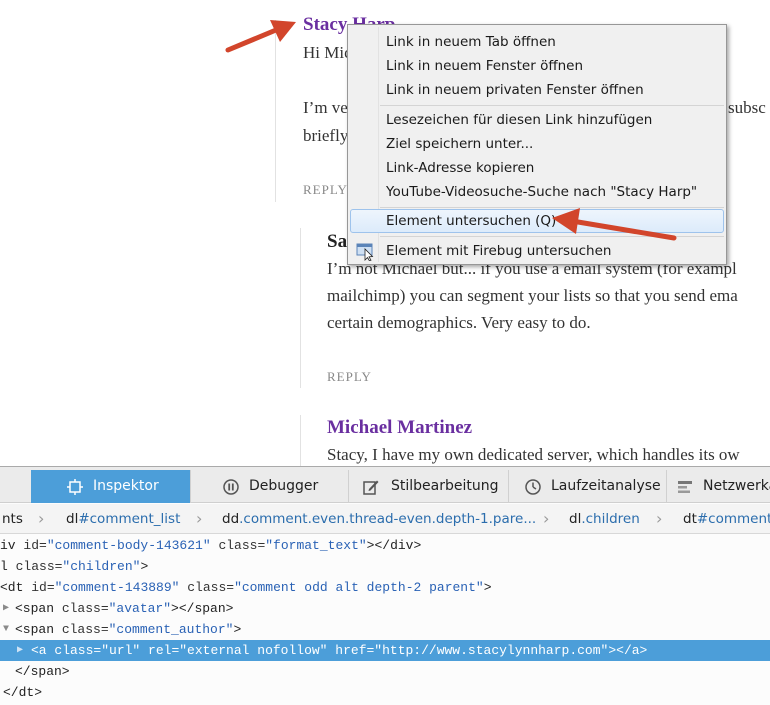  Describe the element at coordinates (537, 66) in the screenshot. I see `menu-item-open-new-window: Link in neuem Fenster öffnen` at that location.